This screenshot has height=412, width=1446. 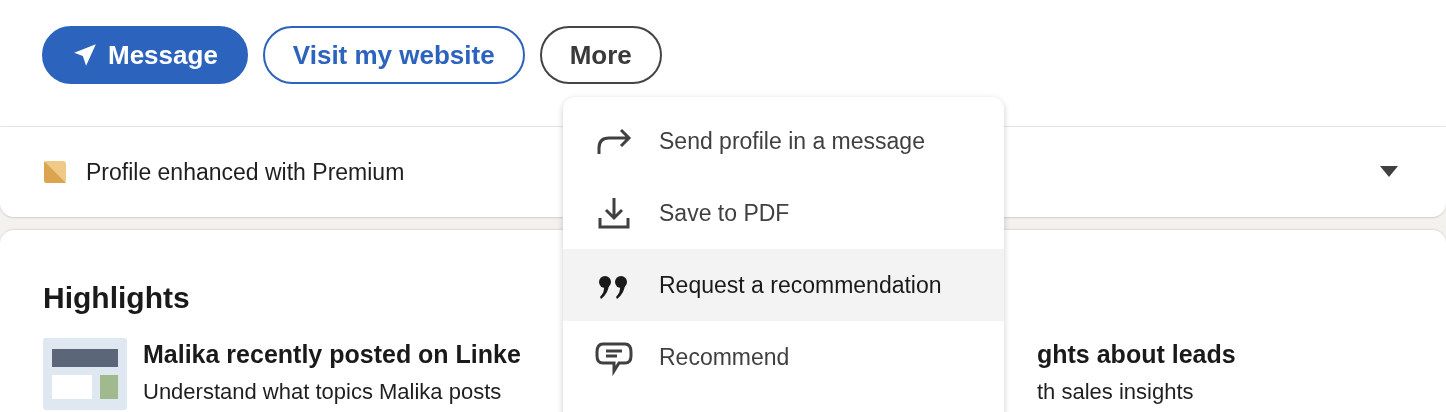 What do you see at coordinates (55, 172) in the screenshot?
I see `premium-icon` at bounding box center [55, 172].